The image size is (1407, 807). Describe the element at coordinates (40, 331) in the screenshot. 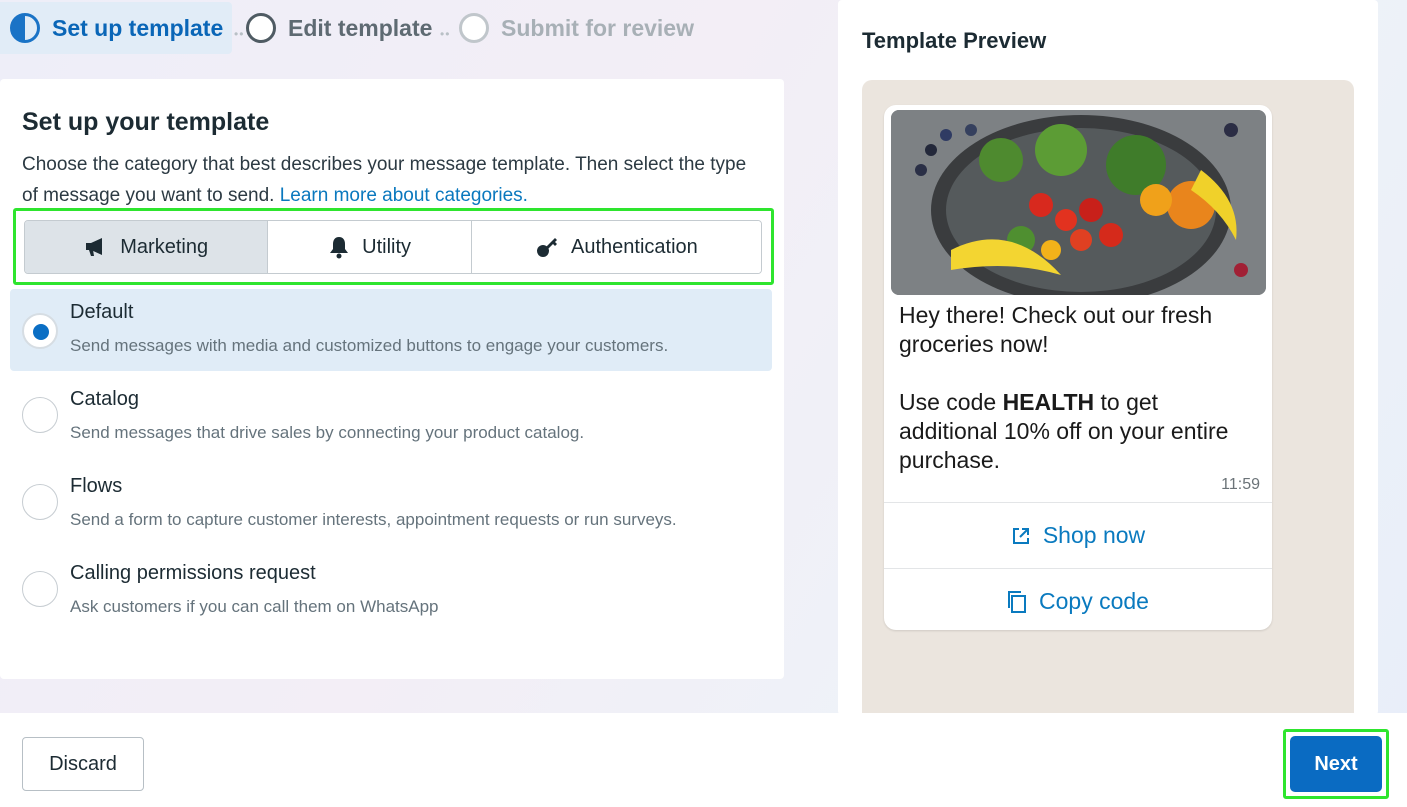

I see `radio-selected` at that location.